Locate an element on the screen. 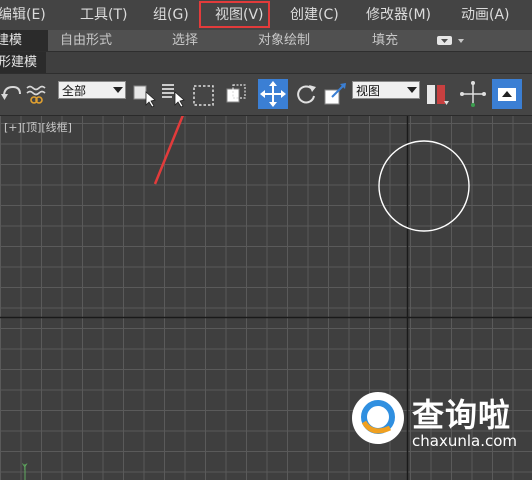 This screenshot has height=480, width=532. watermark-brand-text: 查询啦 is located at coordinates (462, 415).